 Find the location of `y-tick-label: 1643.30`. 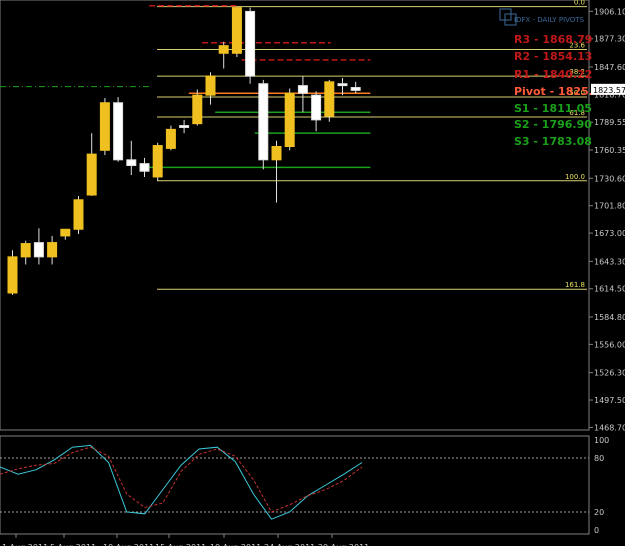

y-tick-label: 1643.30 is located at coordinates (609, 261).